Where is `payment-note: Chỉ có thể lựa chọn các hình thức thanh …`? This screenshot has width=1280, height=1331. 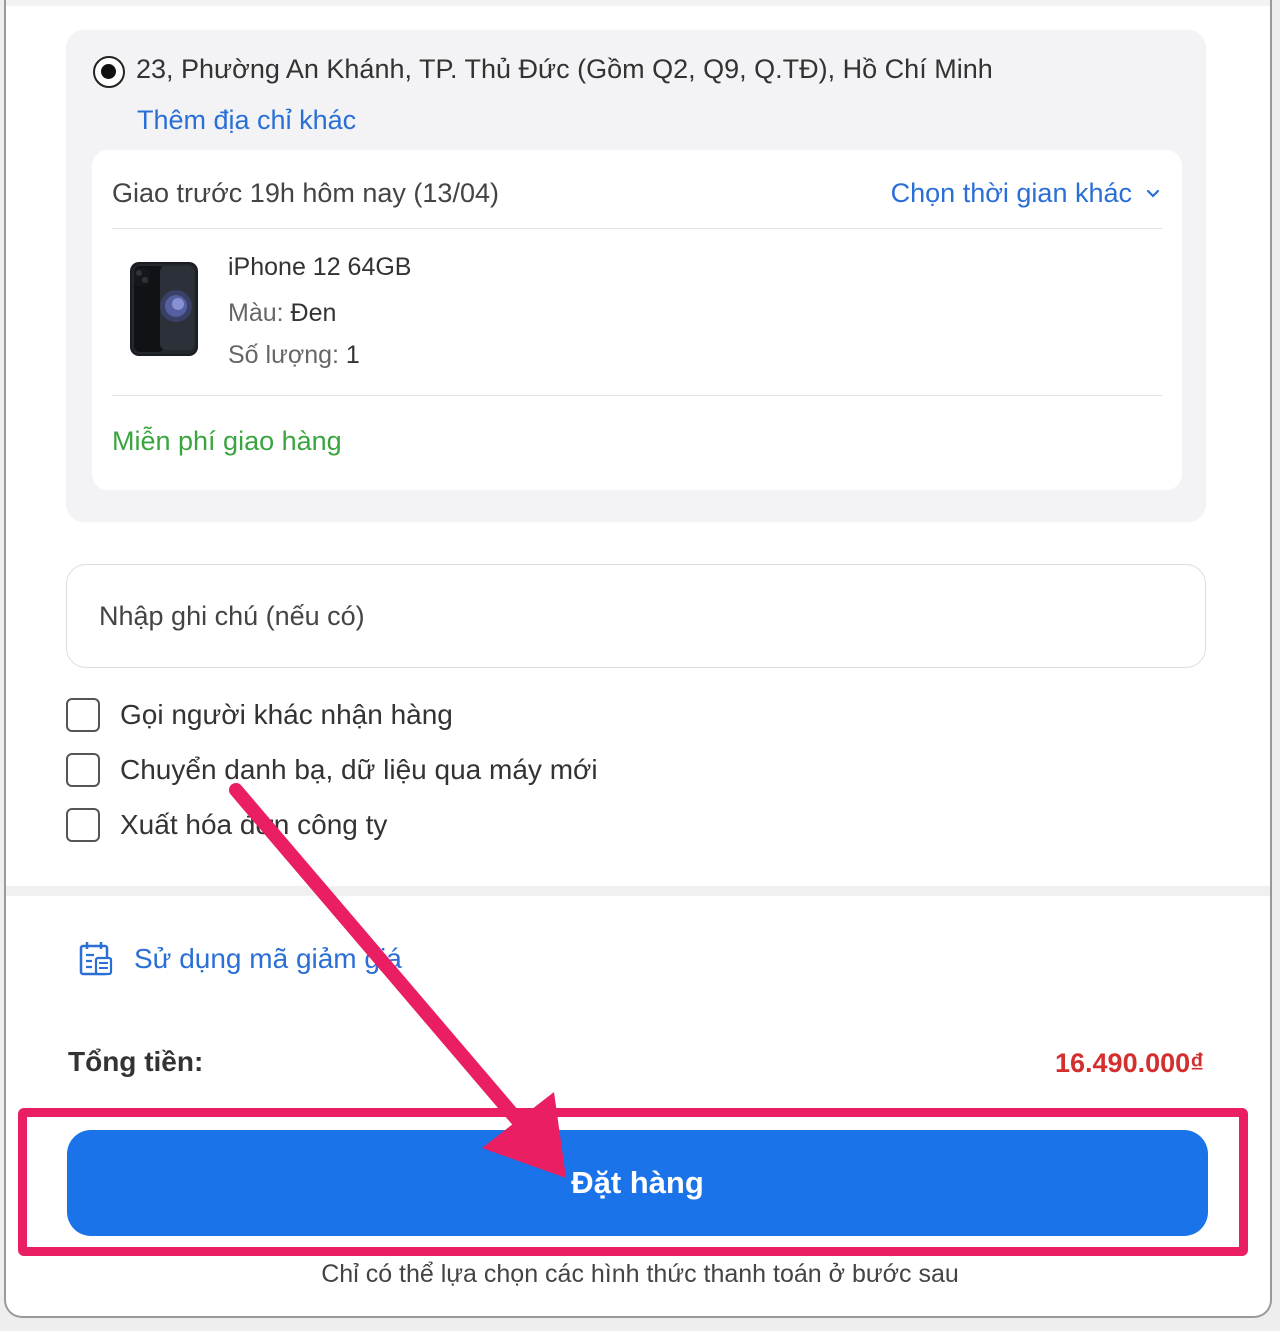 payment-note: Chỉ có thể lựa chọn các hình thức thanh … is located at coordinates (640, 1274).